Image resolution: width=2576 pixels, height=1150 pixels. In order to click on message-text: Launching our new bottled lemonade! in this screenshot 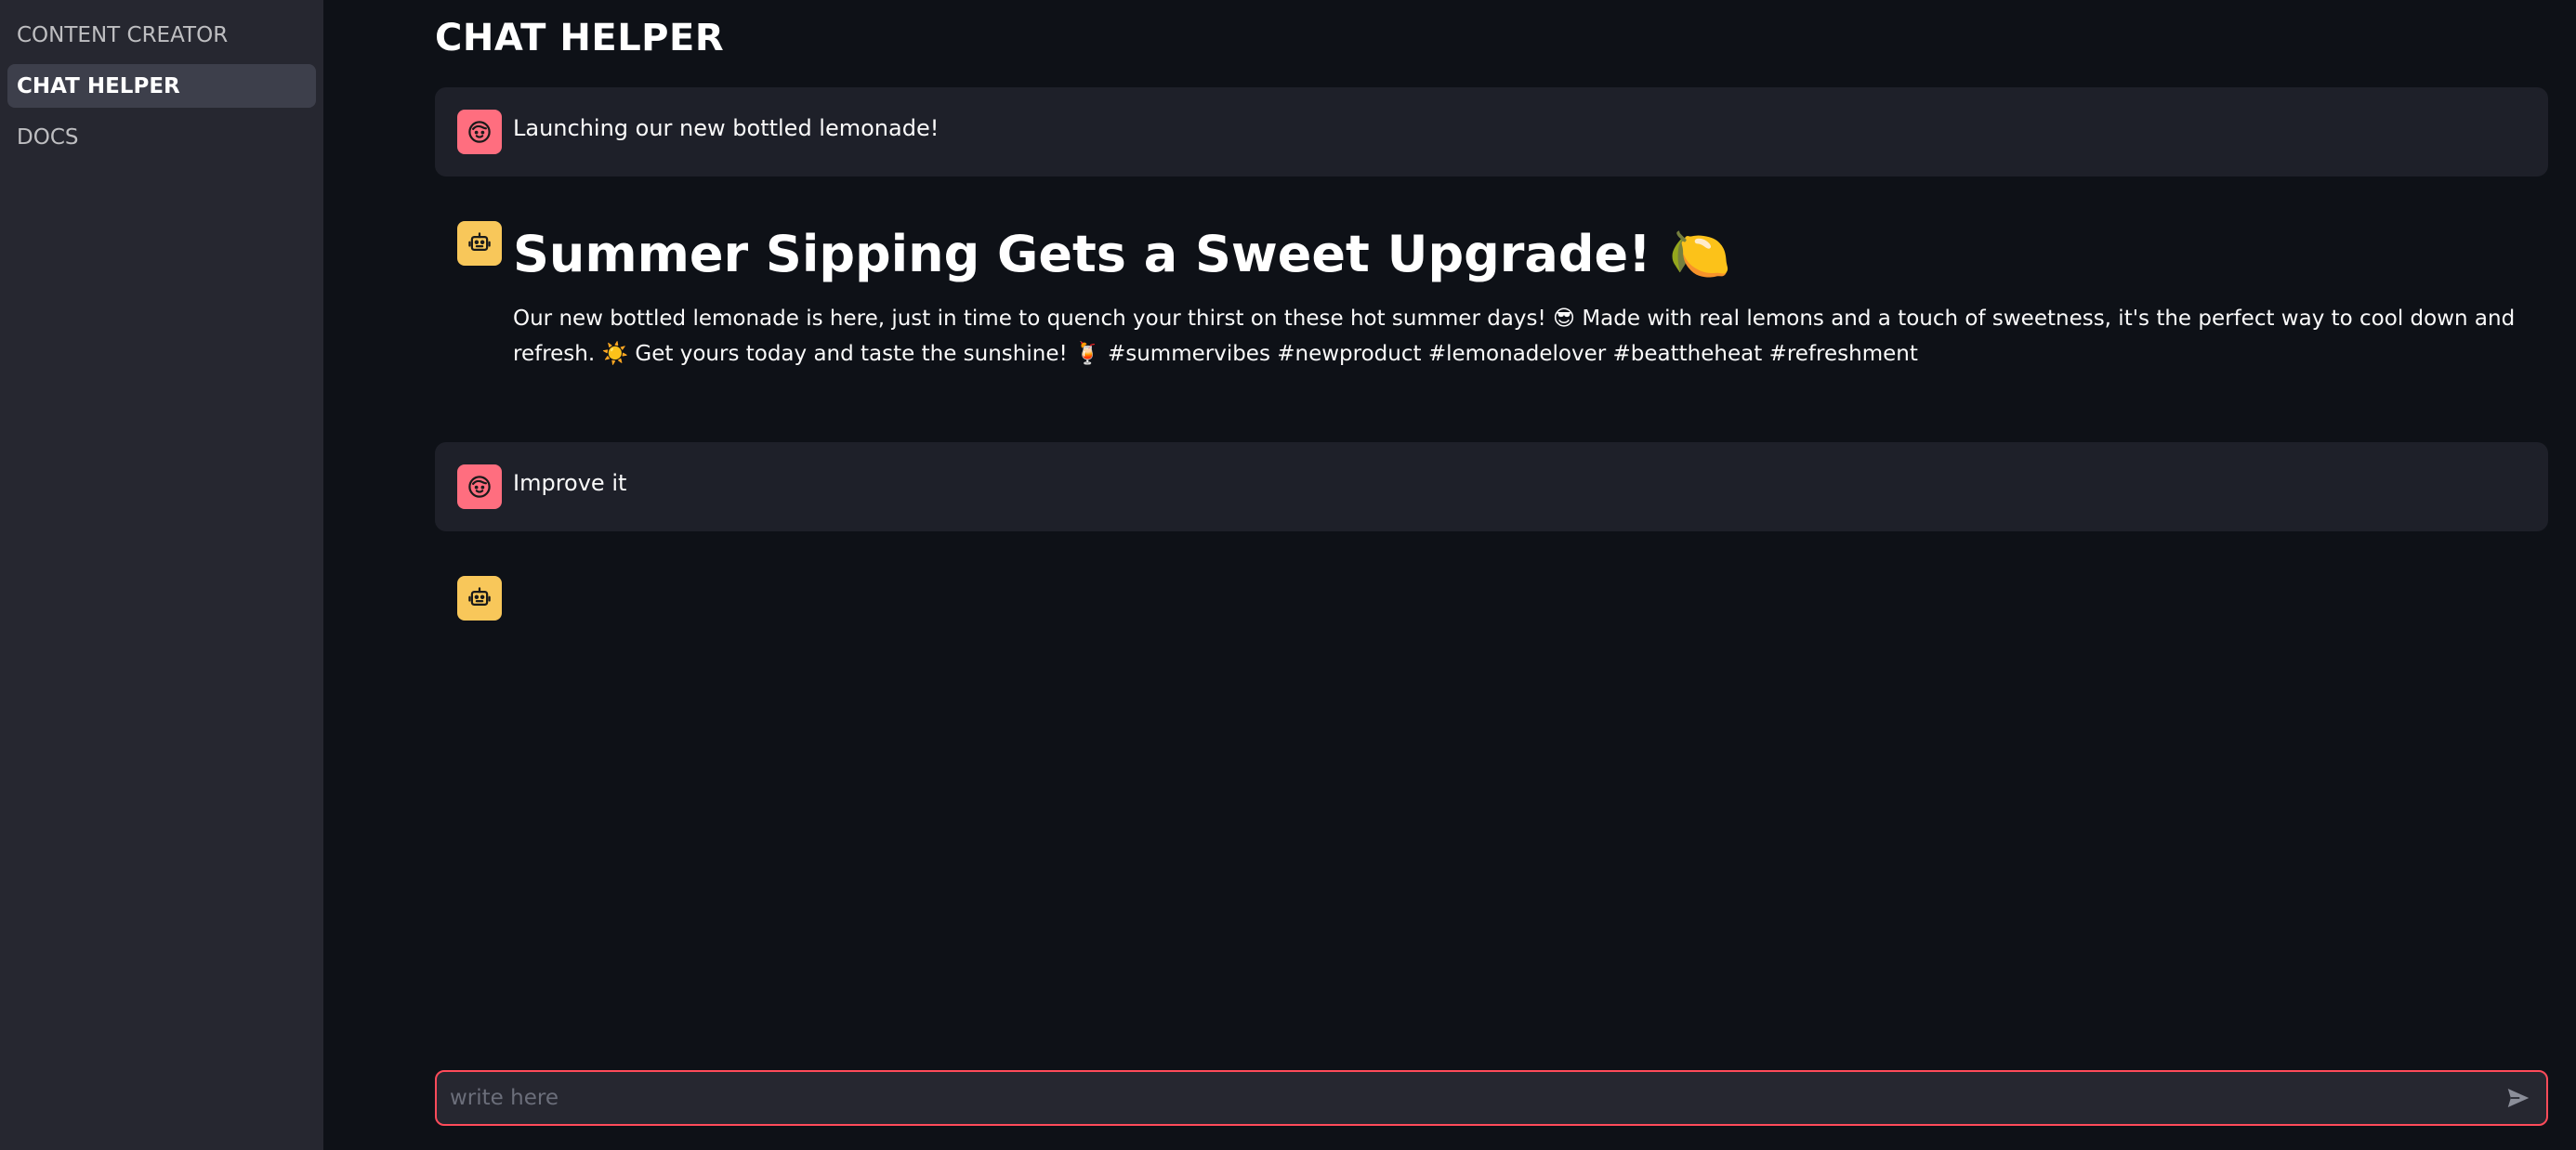, I will do `click(726, 128)`.